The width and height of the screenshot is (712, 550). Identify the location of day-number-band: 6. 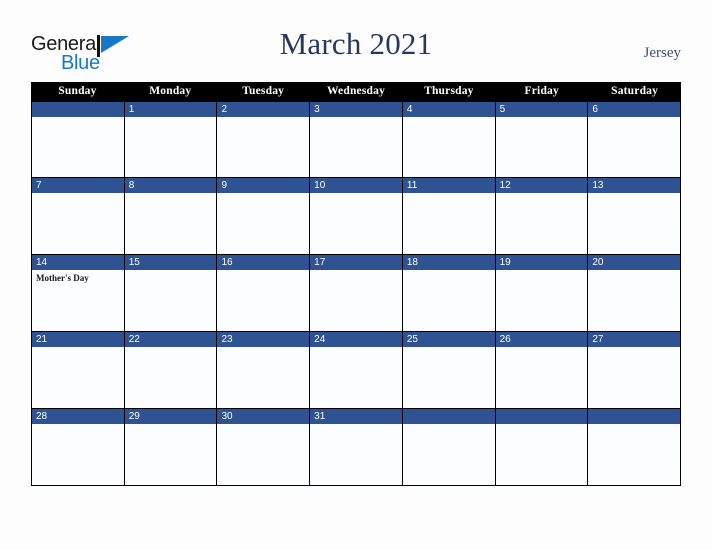
(634, 109).